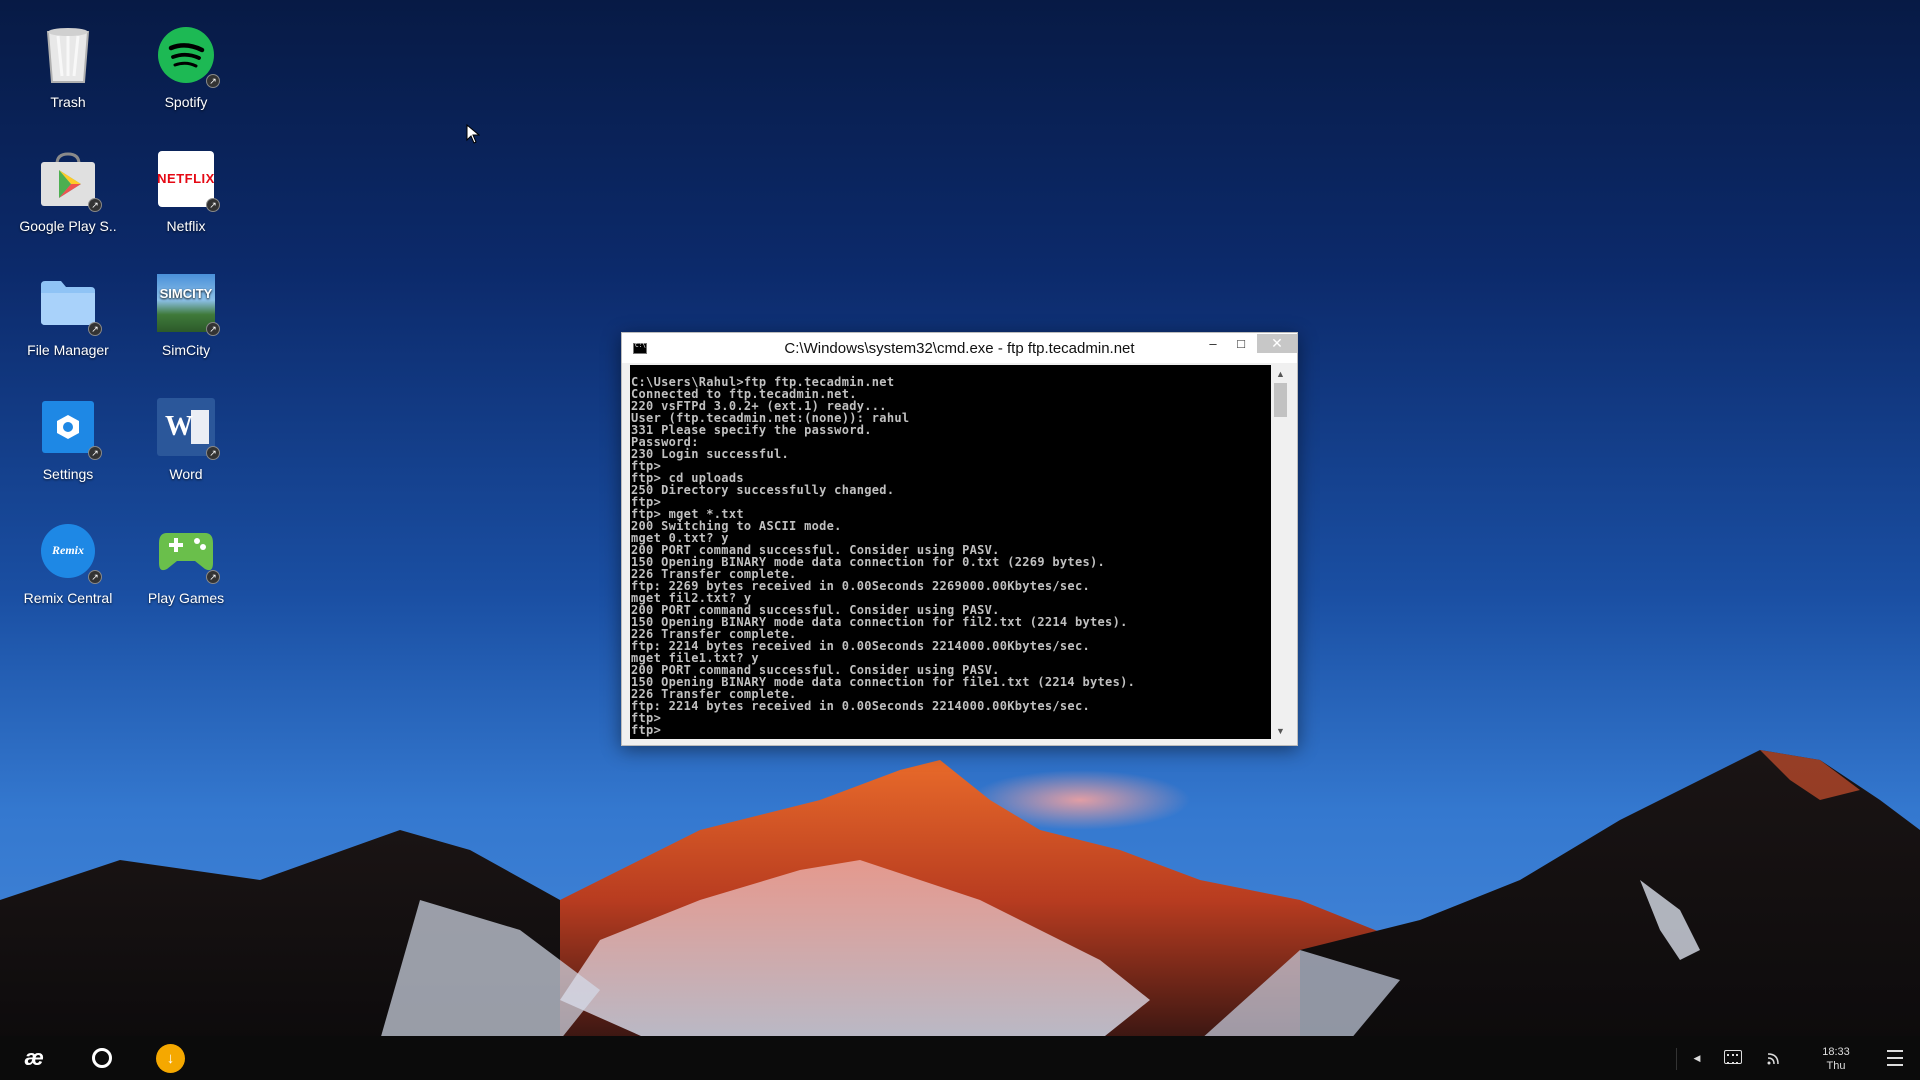 This screenshot has height=1080, width=1920. What do you see at coordinates (1775, 1057) in the screenshot?
I see `wifi-icon` at bounding box center [1775, 1057].